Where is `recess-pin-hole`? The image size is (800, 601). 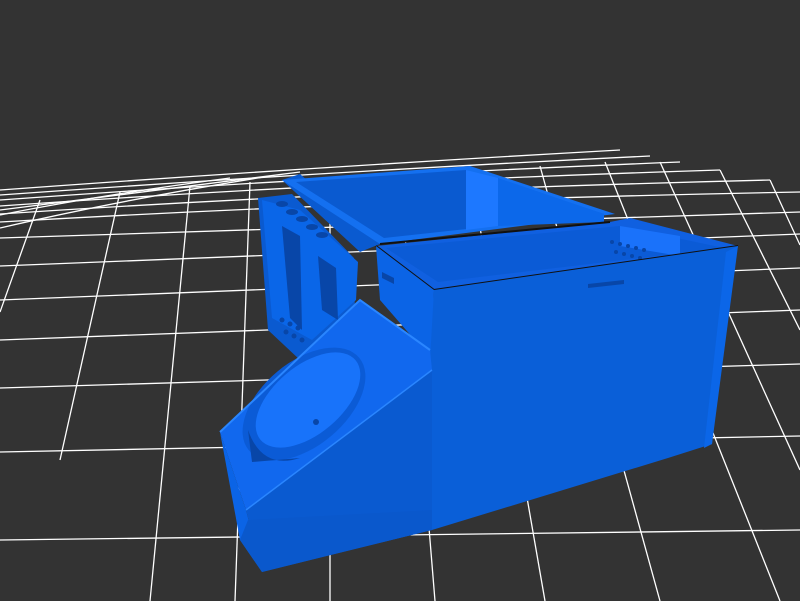 recess-pin-hole is located at coordinates (316, 422).